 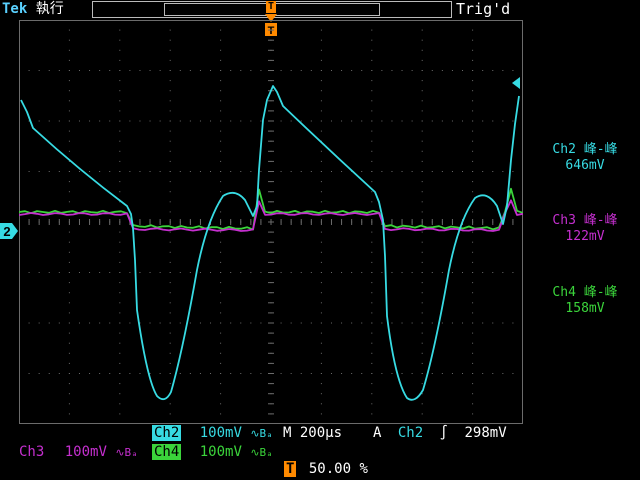 I want to click on ch2-settings: Ch2 100mV ∿Bₐ, so click(x=212, y=433).